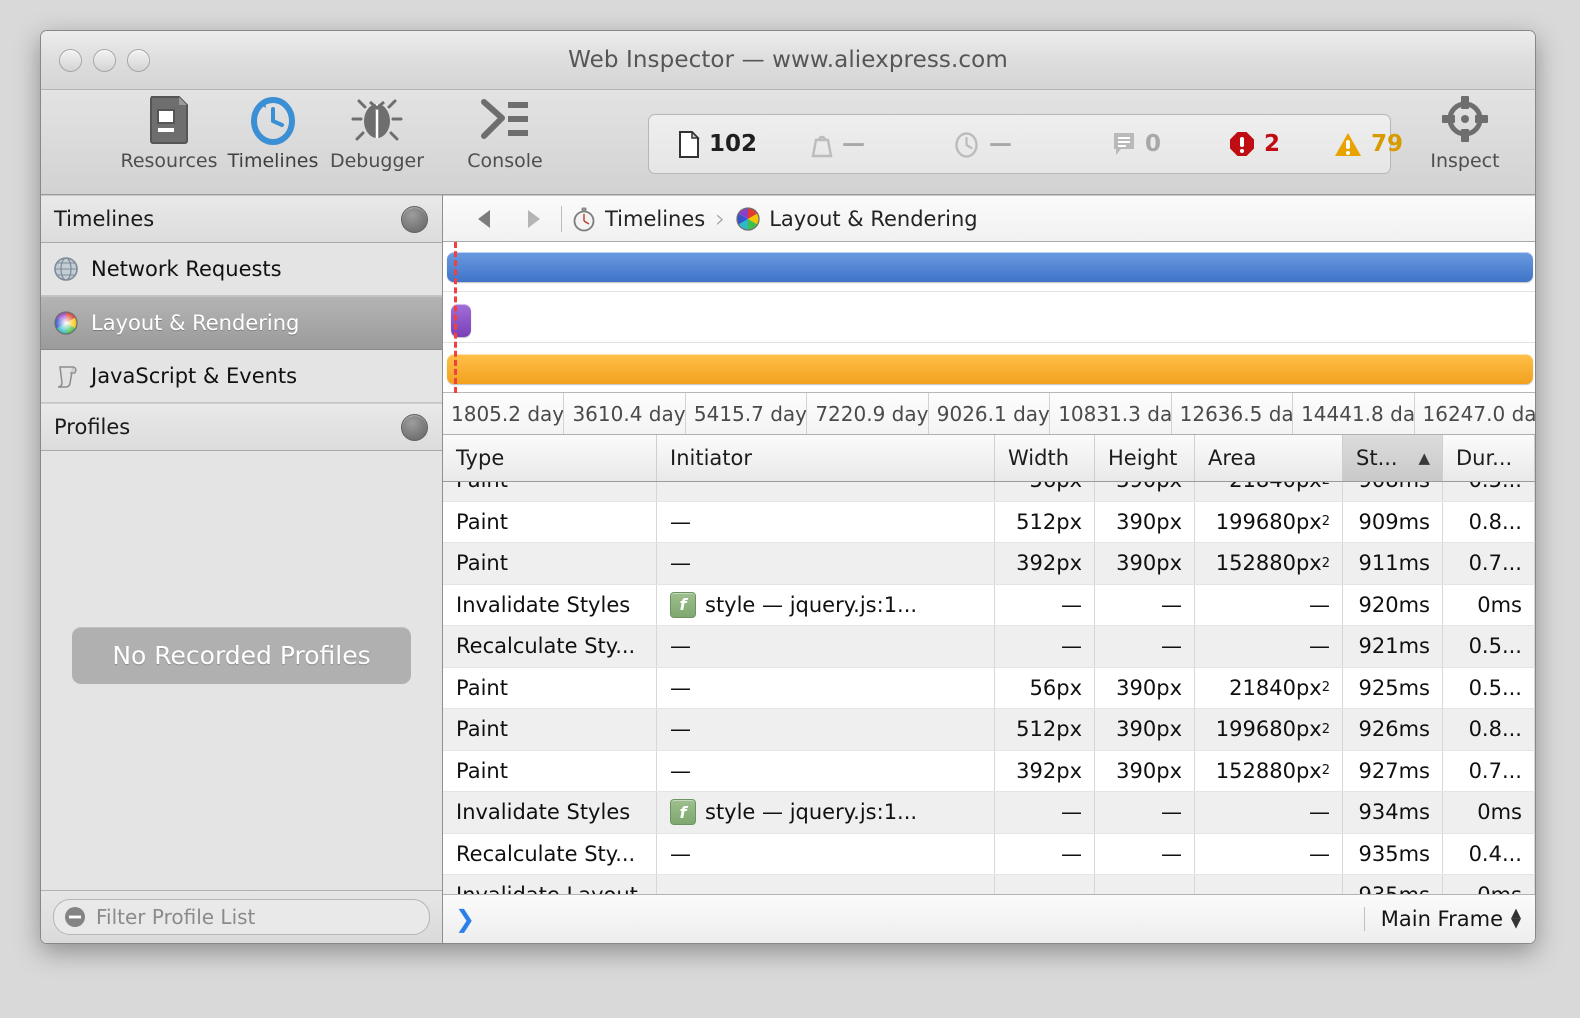 This screenshot has width=1580, height=1018. Describe the element at coordinates (138, 60) in the screenshot. I see `zoom-button` at that location.